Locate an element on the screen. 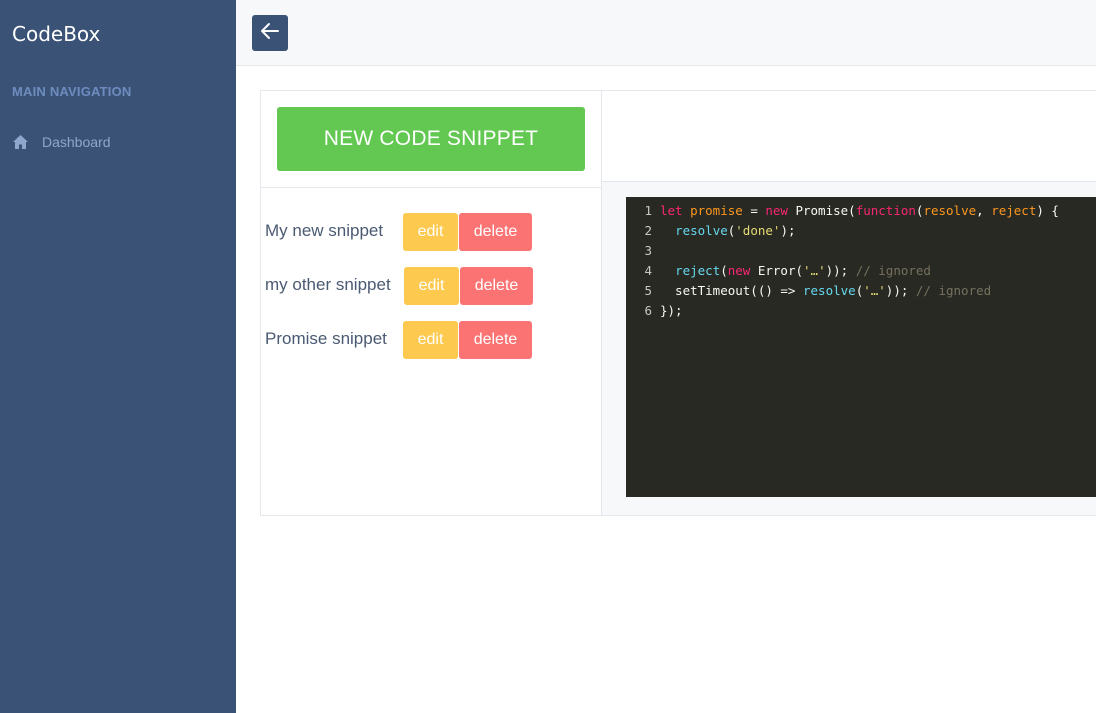 The height and width of the screenshot is (713, 1096). new-code-snippet-button: NEW CODE SNIPPET is located at coordinates (431, 139).